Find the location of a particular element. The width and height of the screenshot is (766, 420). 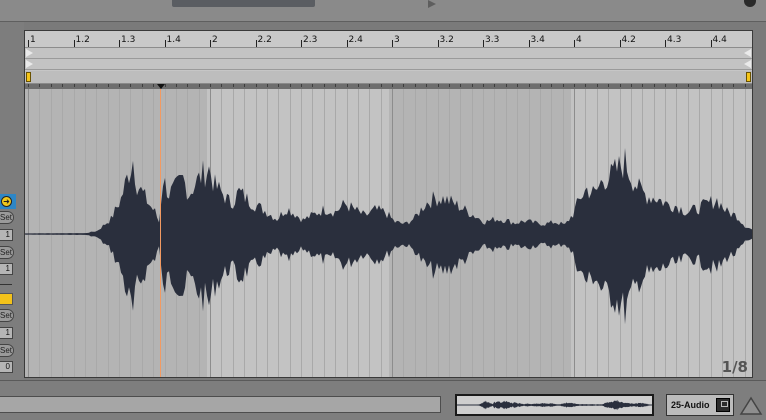

set-button-1: Set is located at coordinates (7, 217).